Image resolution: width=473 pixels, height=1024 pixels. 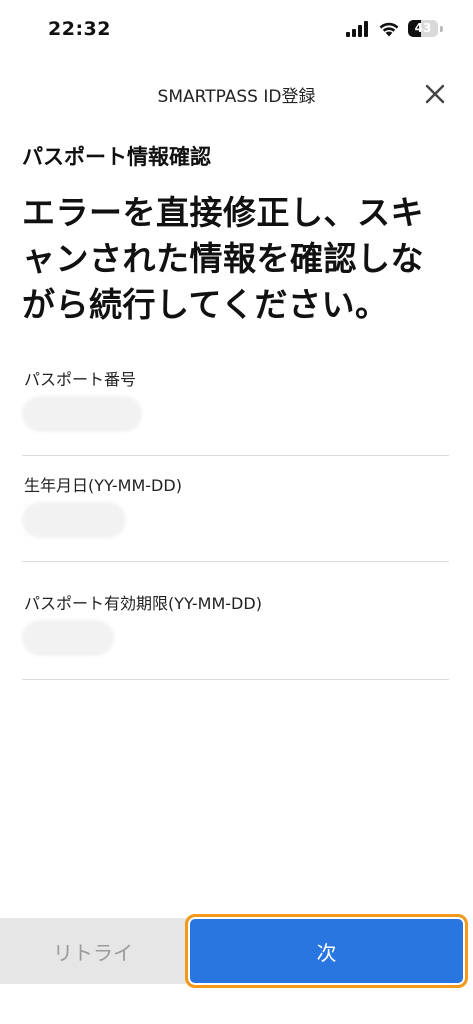 I want to click on battery-nub, so click(x=441, y=28).